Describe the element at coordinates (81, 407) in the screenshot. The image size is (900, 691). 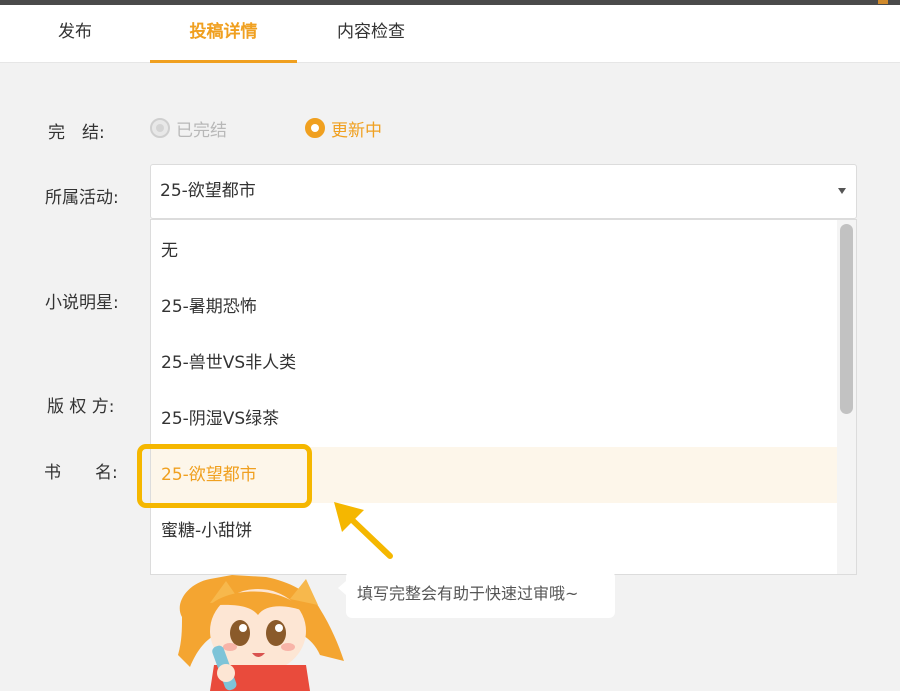
I see `copyright-label: 版 权 方:` at that location.